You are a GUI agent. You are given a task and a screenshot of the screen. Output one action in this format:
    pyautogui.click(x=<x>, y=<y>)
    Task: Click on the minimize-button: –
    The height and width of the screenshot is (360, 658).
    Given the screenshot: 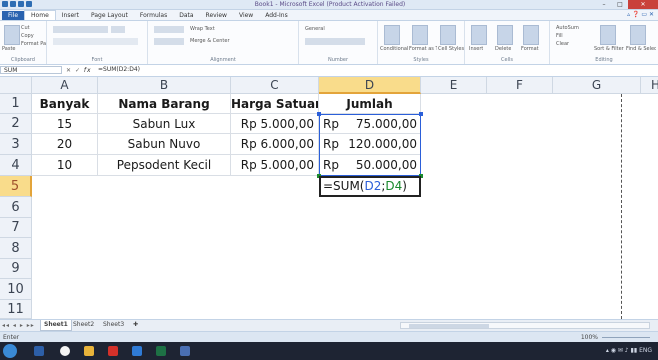 What is the action you would take?
    pyautogui.click(x=604, y=4)
    